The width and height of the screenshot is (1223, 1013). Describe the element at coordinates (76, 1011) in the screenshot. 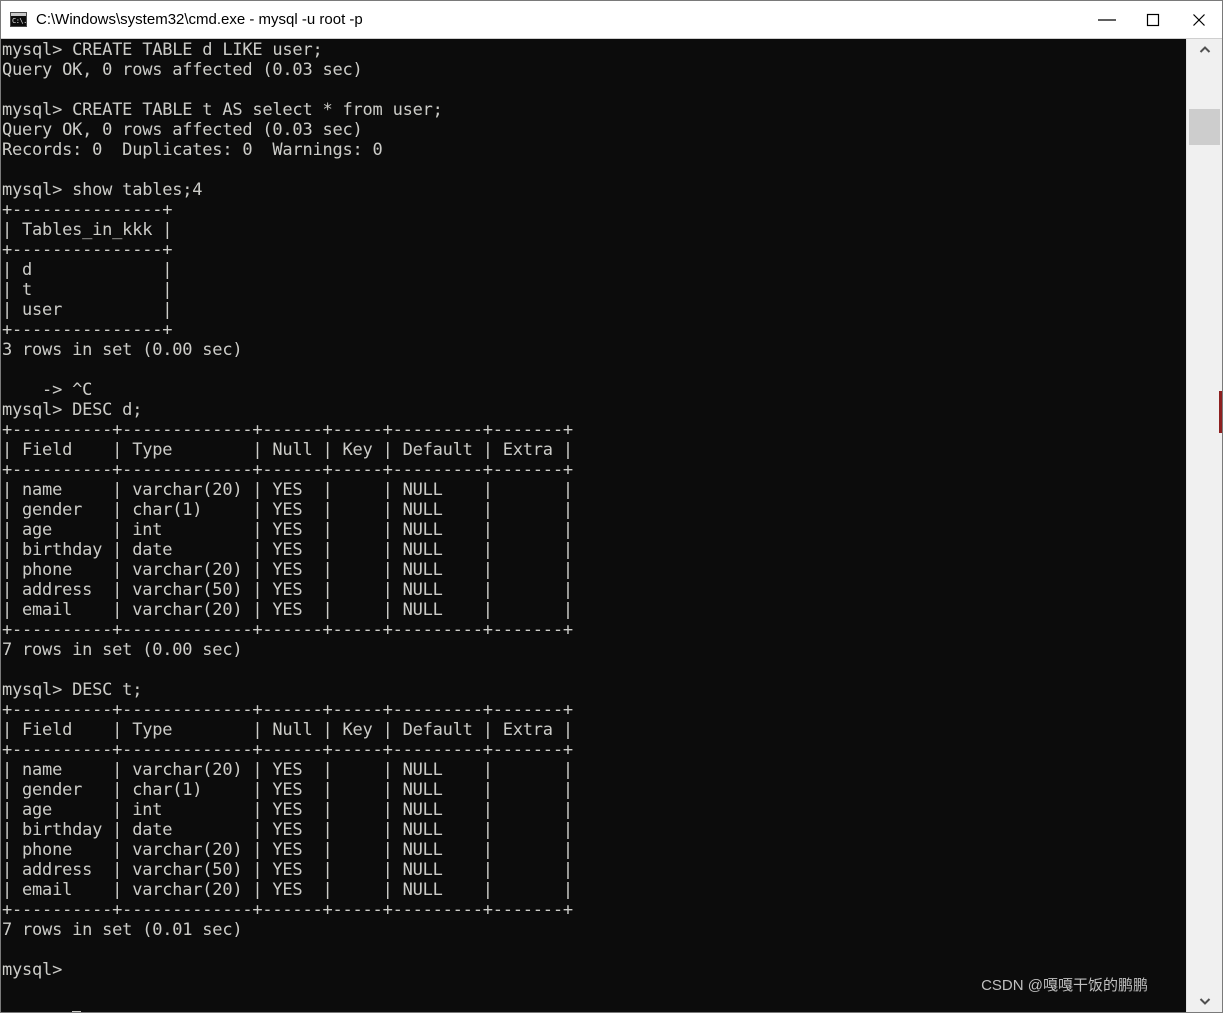

I see `text-cursor` at that location.